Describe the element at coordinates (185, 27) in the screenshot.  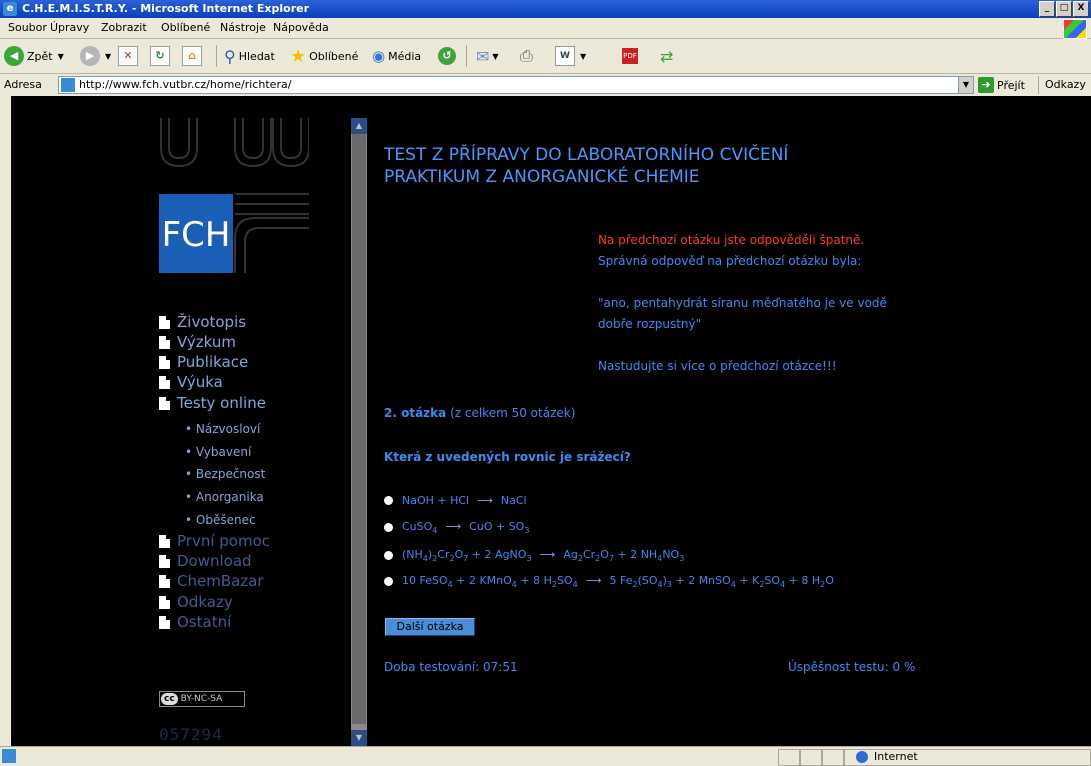
I see `menu-favorites: Oblíbené` at that location.